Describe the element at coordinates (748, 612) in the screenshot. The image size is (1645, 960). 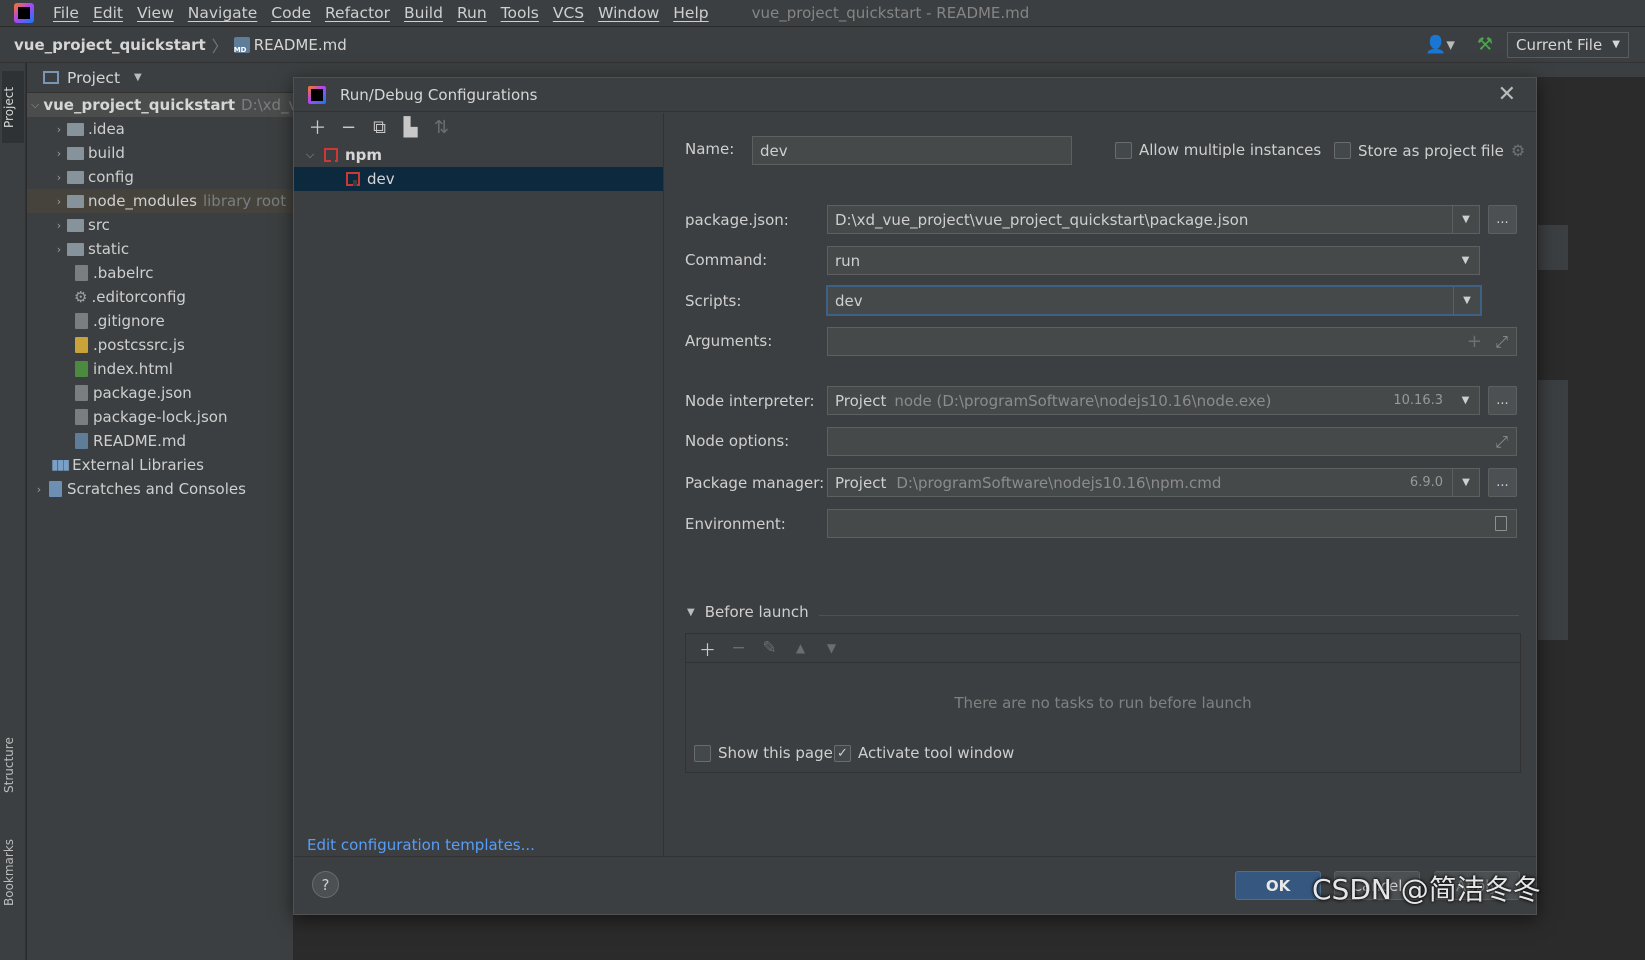
I see `before-launch-header: ▼ Before launch` at that location.